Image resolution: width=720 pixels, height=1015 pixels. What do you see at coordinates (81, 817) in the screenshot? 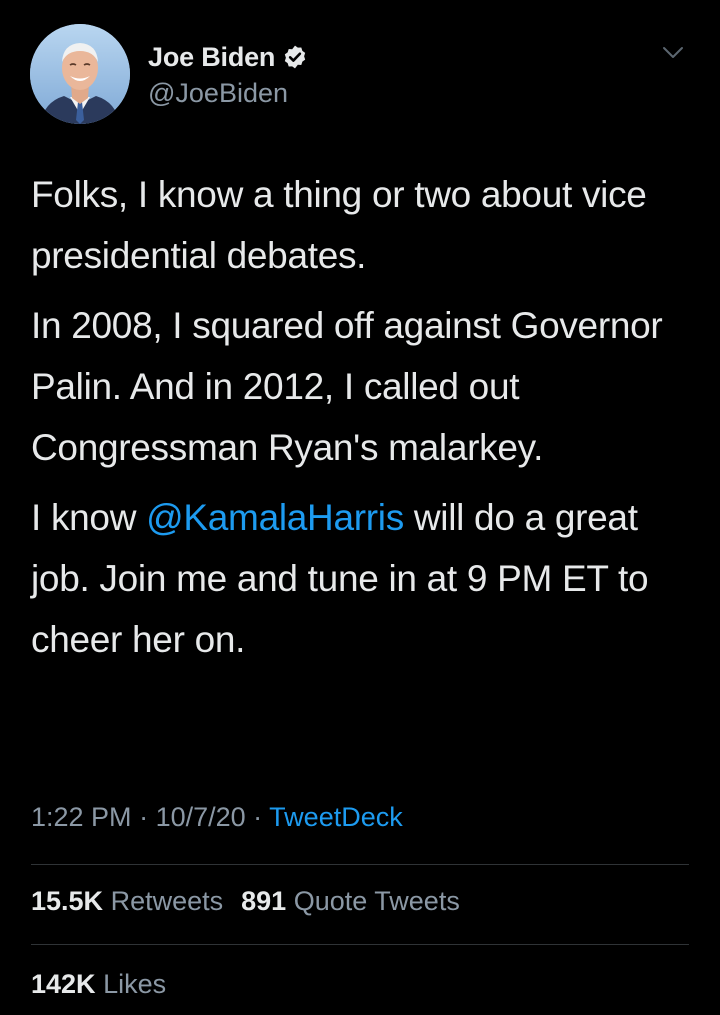
I see `tweet-time: 1:22 PM` at bounding box center [81, 817].